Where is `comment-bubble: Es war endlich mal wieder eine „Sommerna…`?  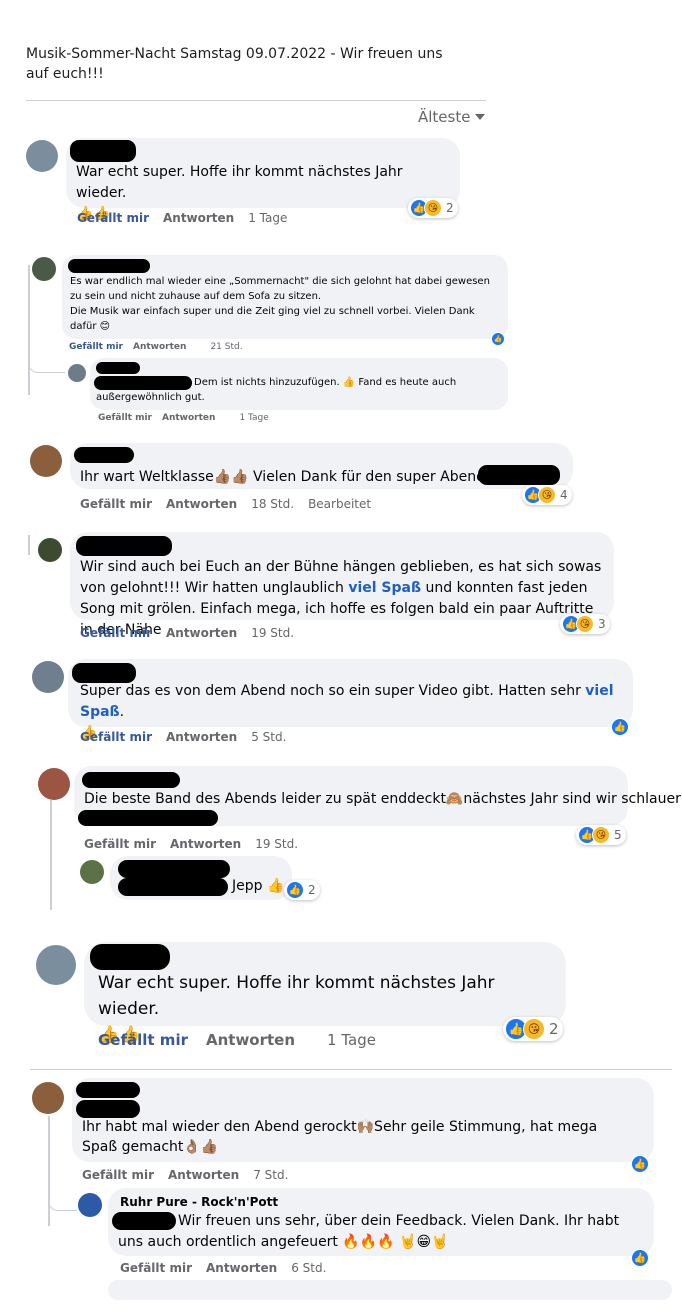 comment-bubble: Es war endlich mal wieder eine „Sommerna… is located at coordinates (285, 297).